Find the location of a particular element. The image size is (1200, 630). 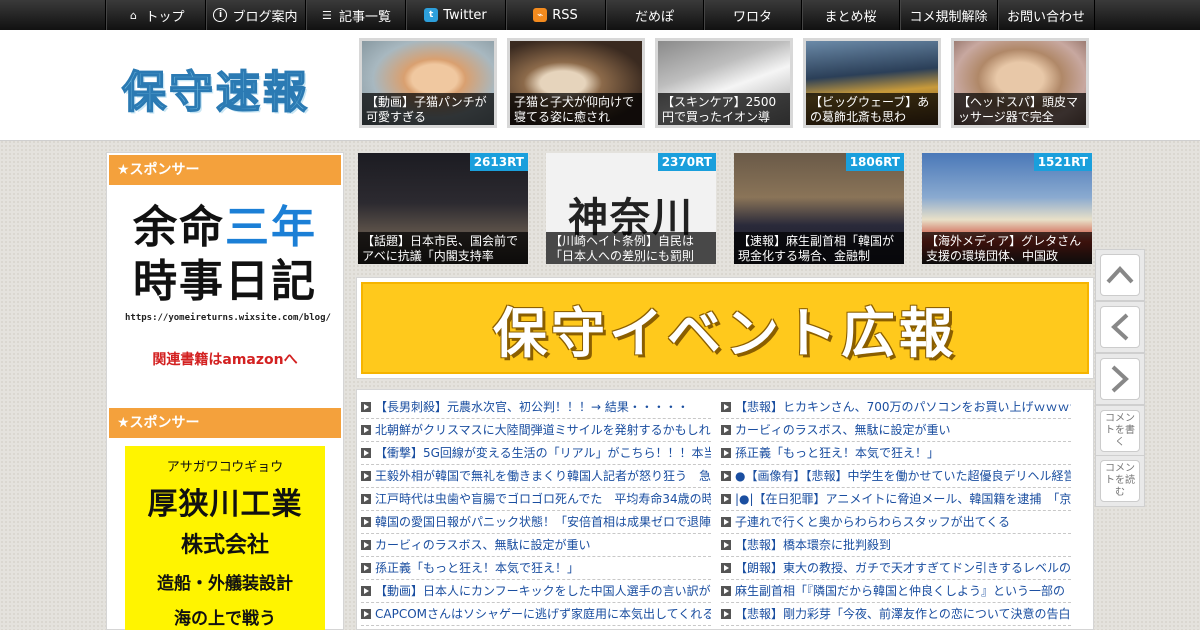

nav-rss: ⌁ RSS is located at coordinates (555, 15).